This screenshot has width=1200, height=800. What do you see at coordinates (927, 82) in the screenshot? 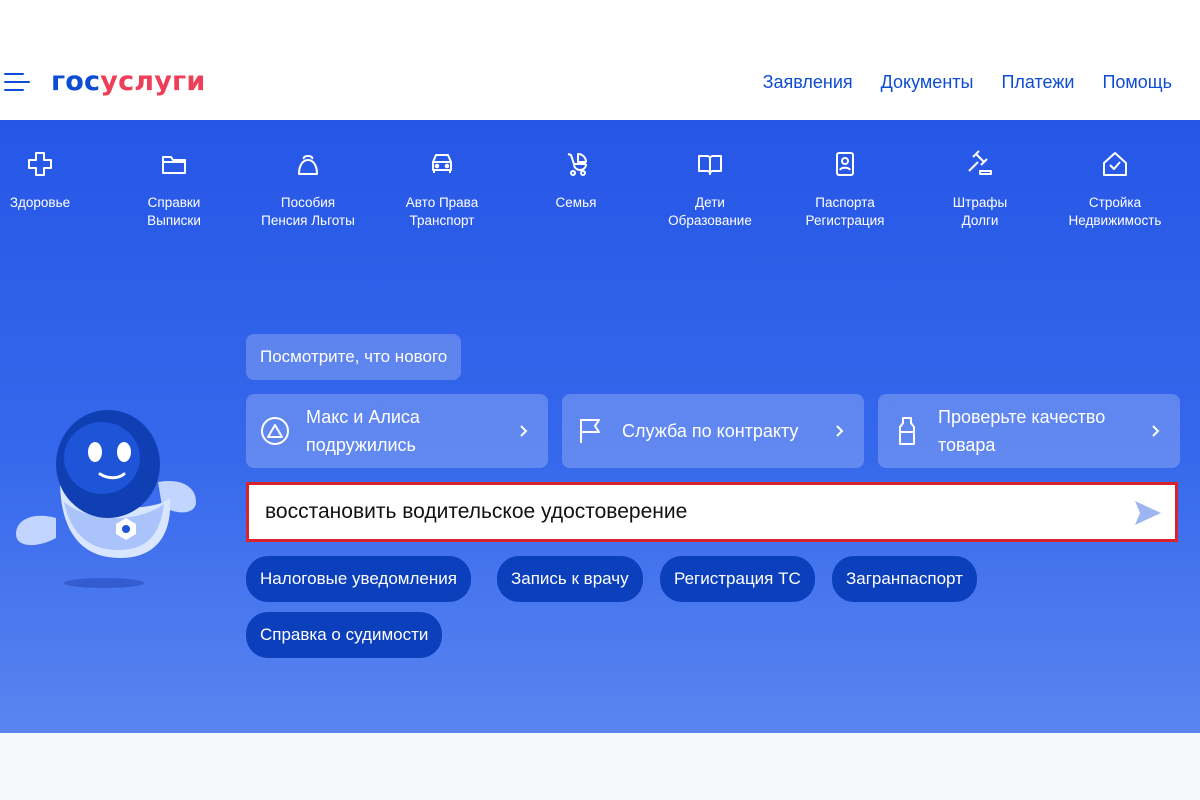
I see `nav-documents: Документы` at bounding box center [927, 82].